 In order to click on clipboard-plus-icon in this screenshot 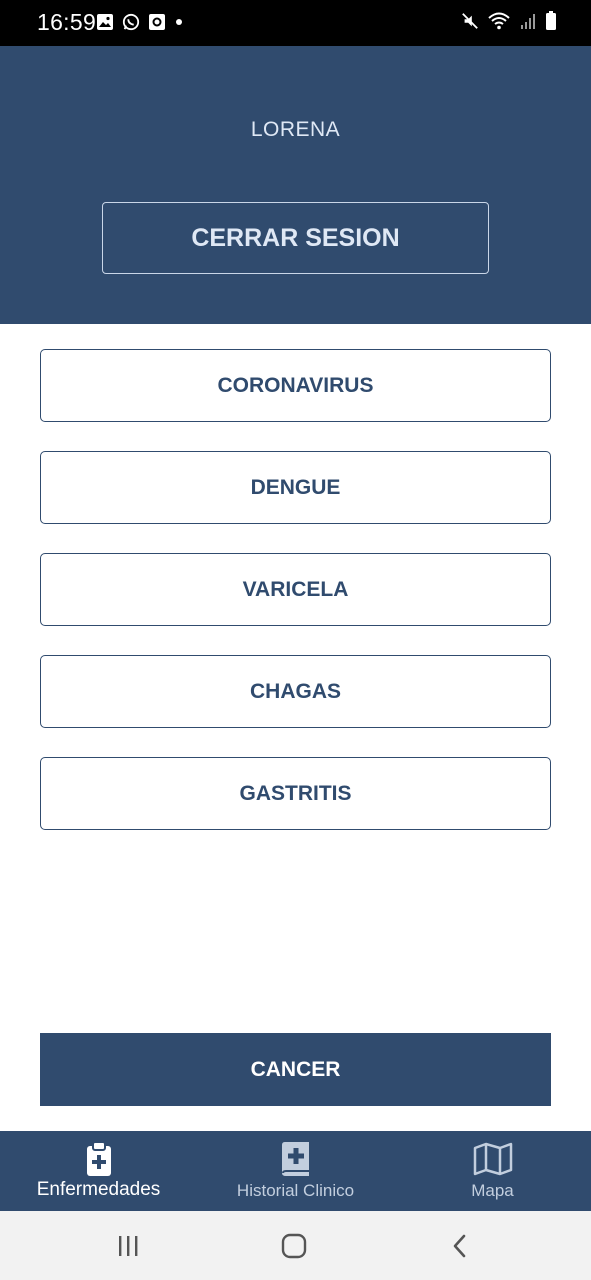, I will do `click(98, 1158)`.